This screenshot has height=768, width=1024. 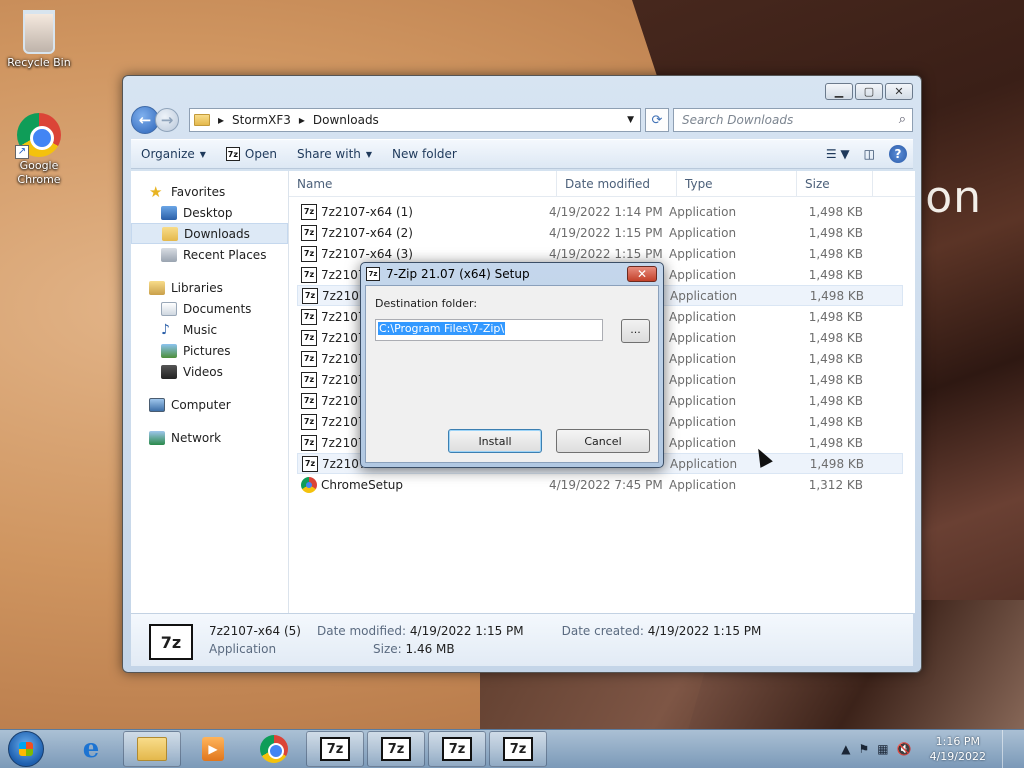 What do you see at coordinates (202, 120) in the screenshot?
I see `folder-icon` at bounding box center [202, 120].